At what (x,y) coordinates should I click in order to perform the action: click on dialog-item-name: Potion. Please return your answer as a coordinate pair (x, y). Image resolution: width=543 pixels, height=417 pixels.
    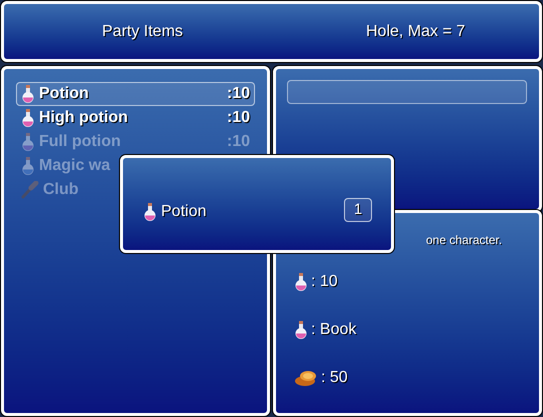
    Looking at the image, I should click on (183, 212).